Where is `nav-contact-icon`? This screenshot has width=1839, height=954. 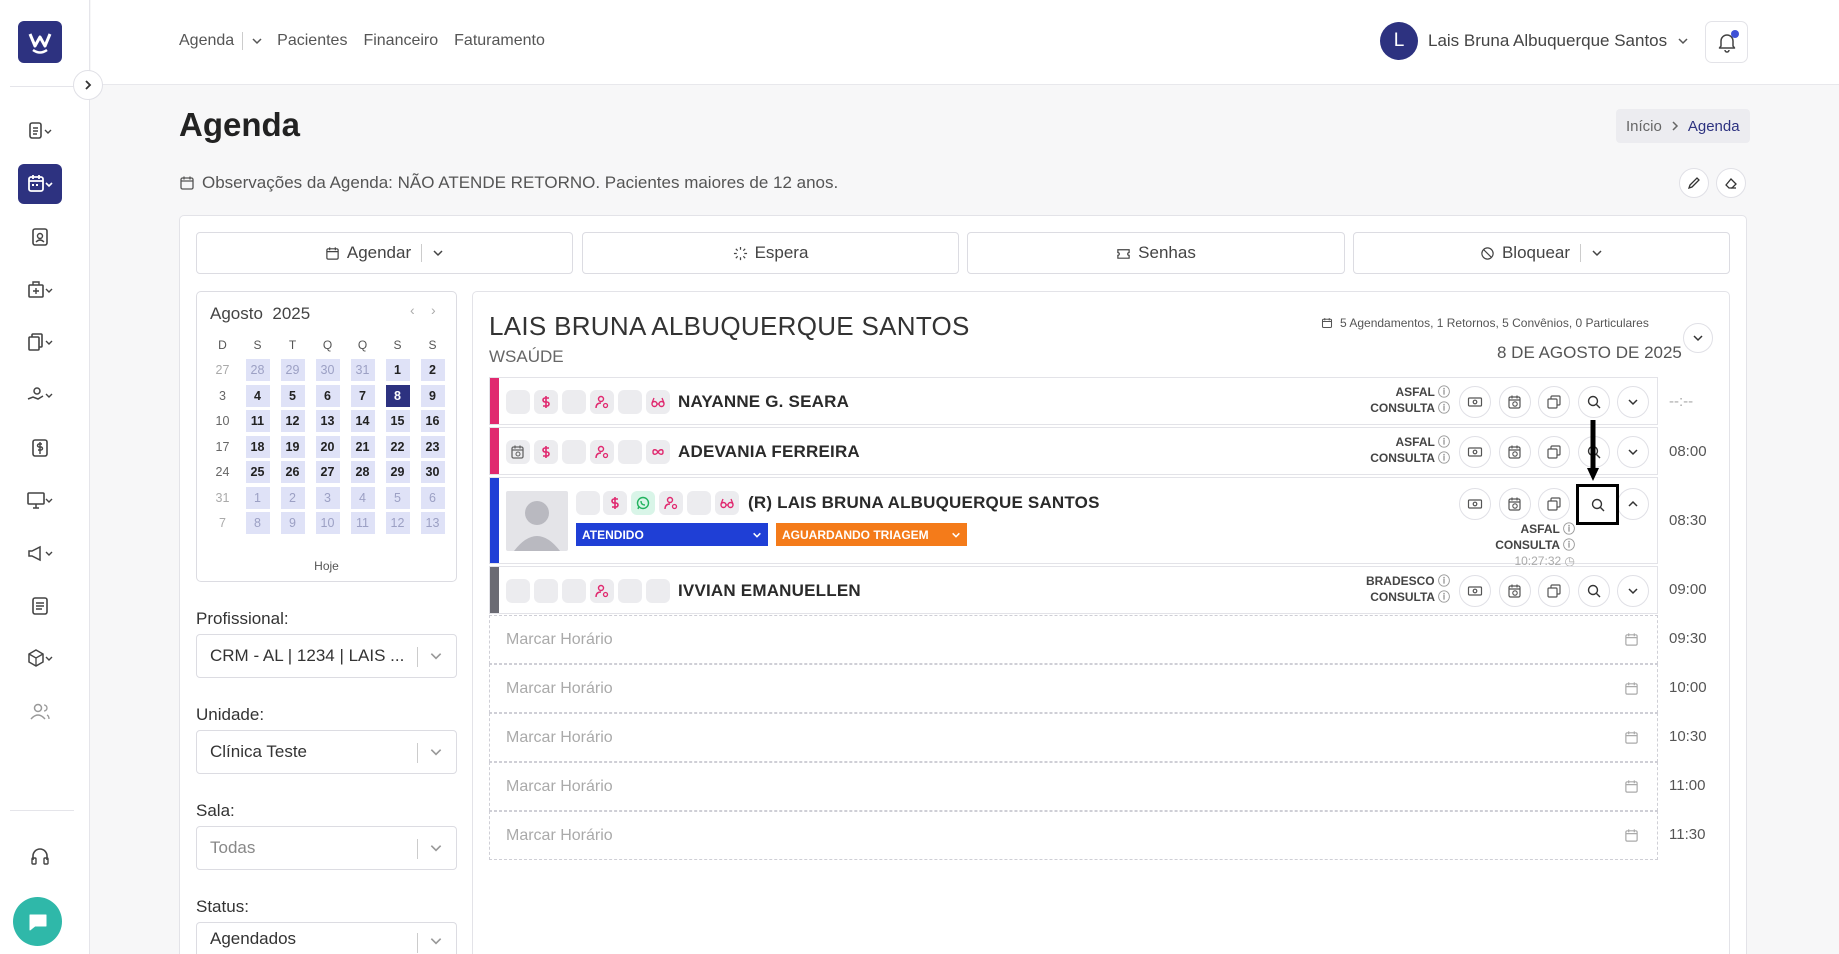 nav-contact-icon is located at coordinates (40, 237).